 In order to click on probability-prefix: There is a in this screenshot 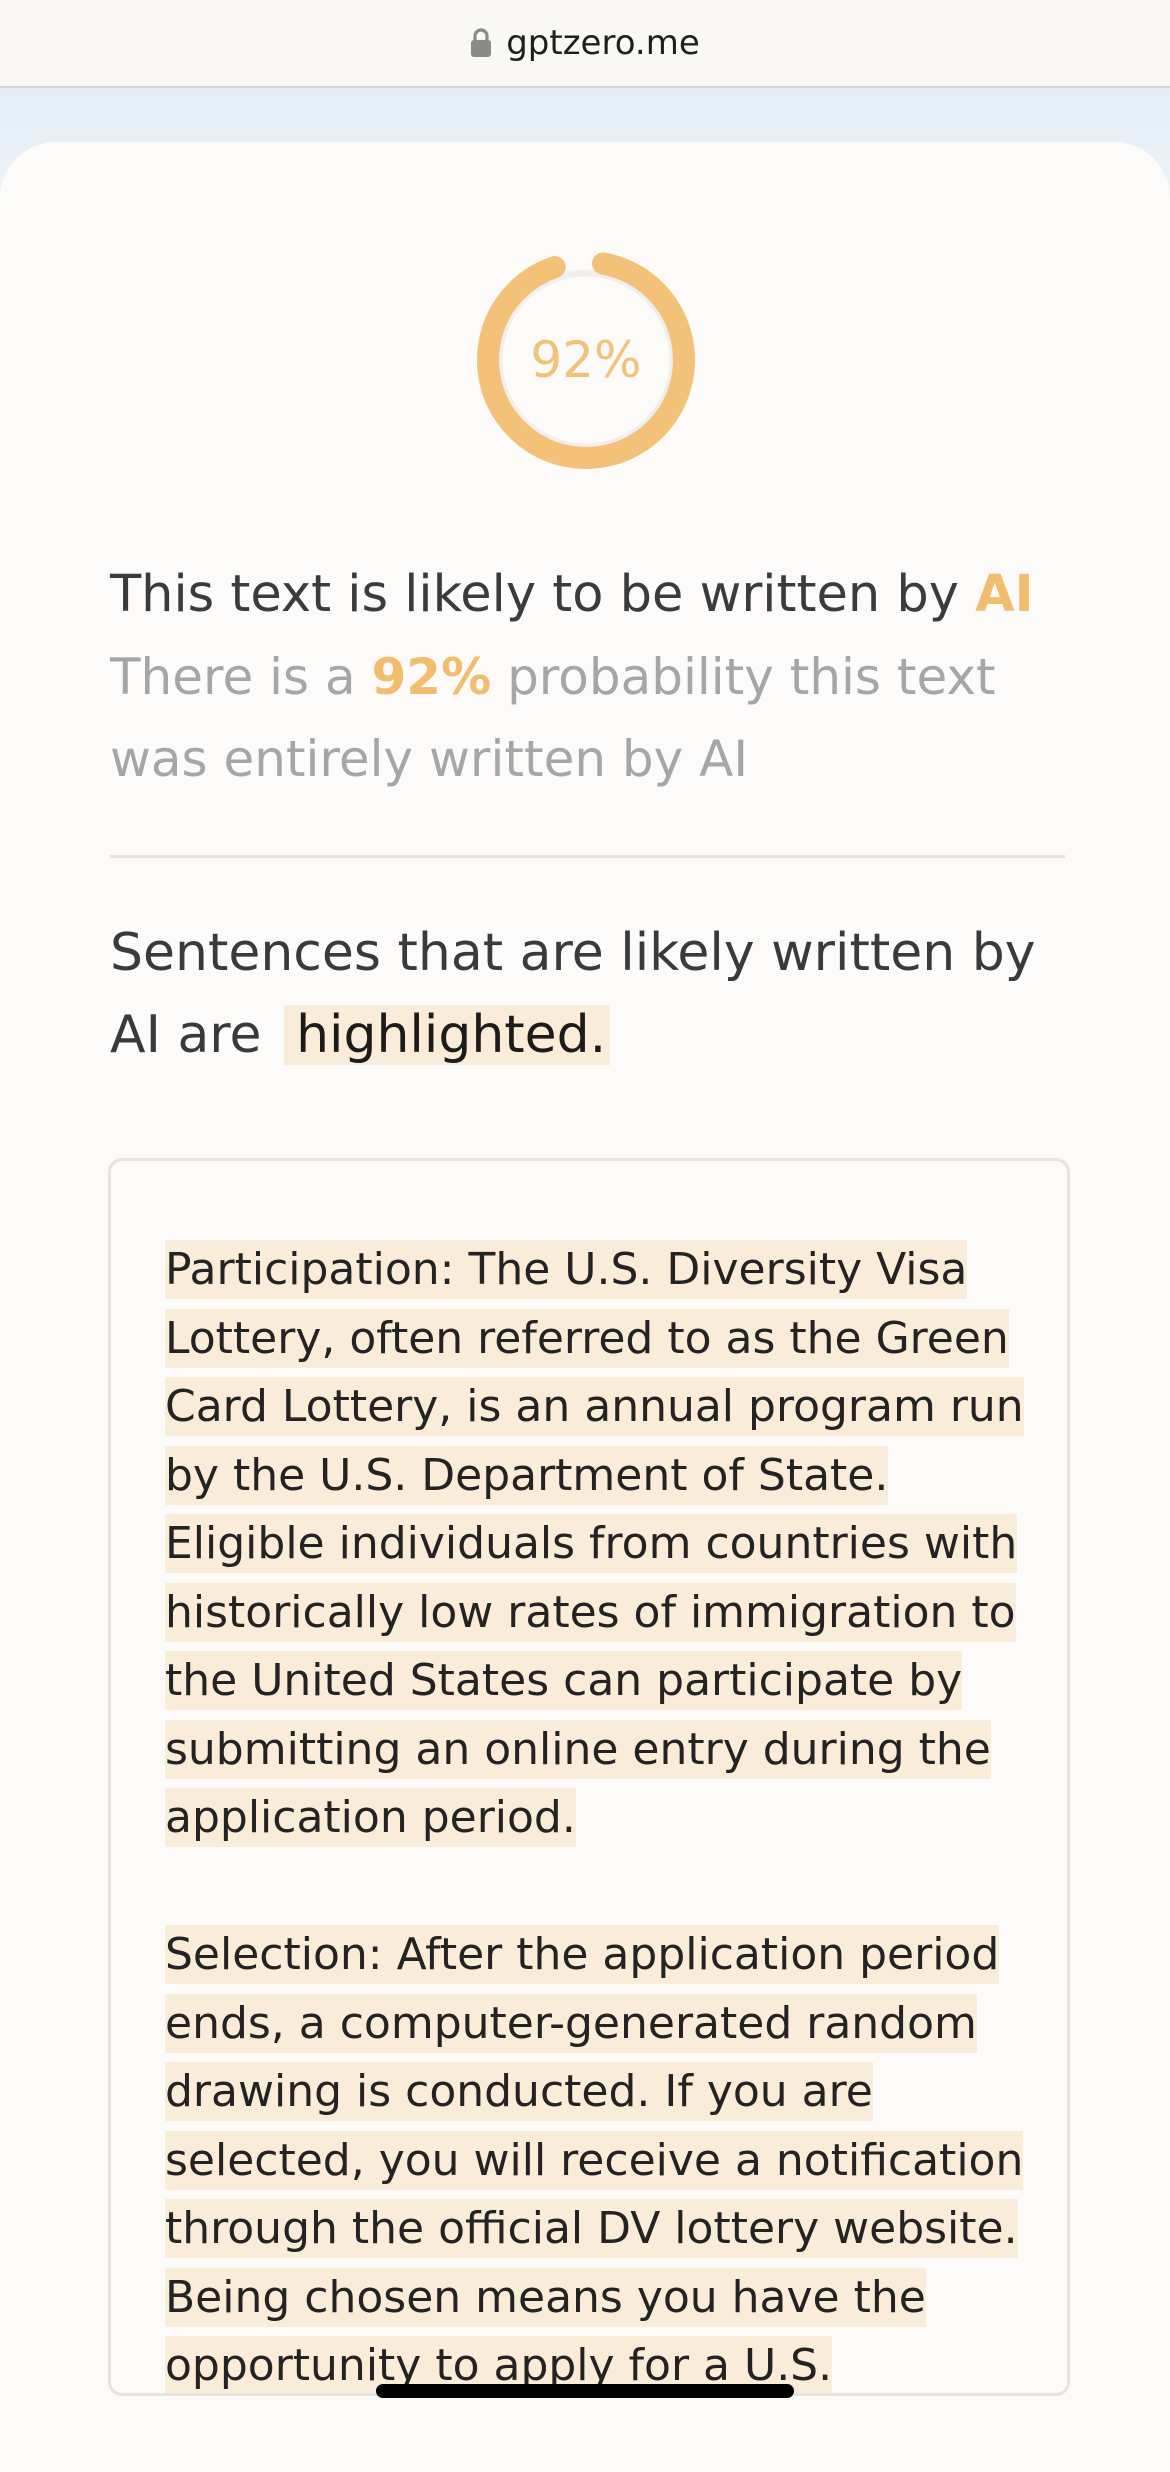, I will do `click(241, 677)`.